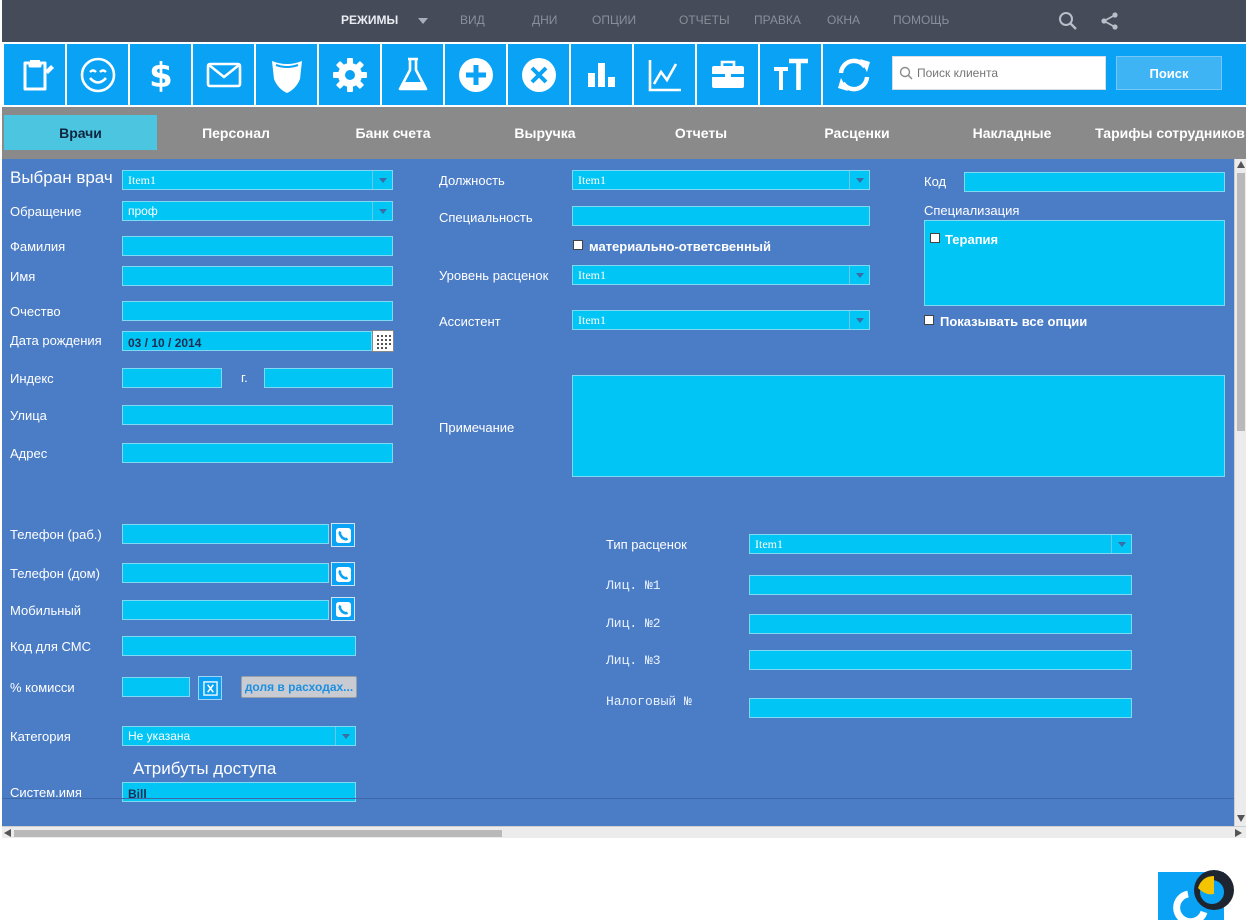  What do you see at coordinates (721, 180) in the screenshot?
I see `position-select: Item1` at bounding box center [721, 180].